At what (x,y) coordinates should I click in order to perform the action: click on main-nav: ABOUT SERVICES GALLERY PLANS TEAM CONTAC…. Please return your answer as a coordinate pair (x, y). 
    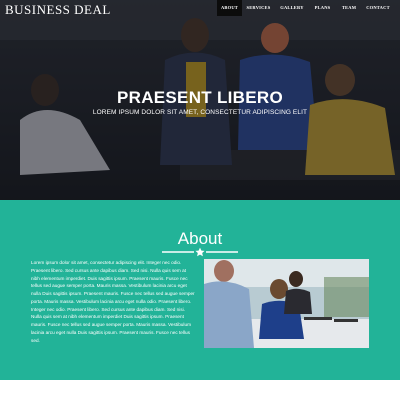
    Looking at the image, I should click on (305, 8).